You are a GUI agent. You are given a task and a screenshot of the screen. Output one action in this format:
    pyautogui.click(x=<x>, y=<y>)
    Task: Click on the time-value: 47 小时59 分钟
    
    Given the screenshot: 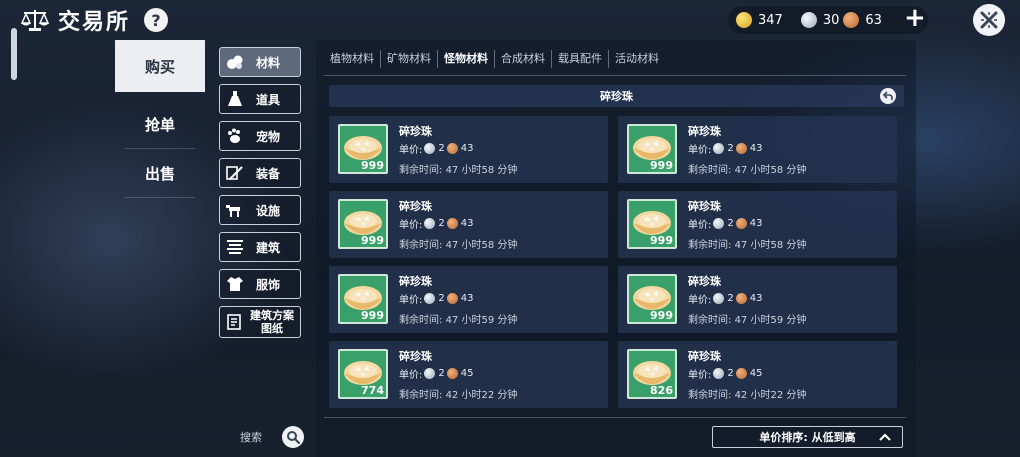 What is the action you would take?
    pyautogui.click(x=770, y=320)
    